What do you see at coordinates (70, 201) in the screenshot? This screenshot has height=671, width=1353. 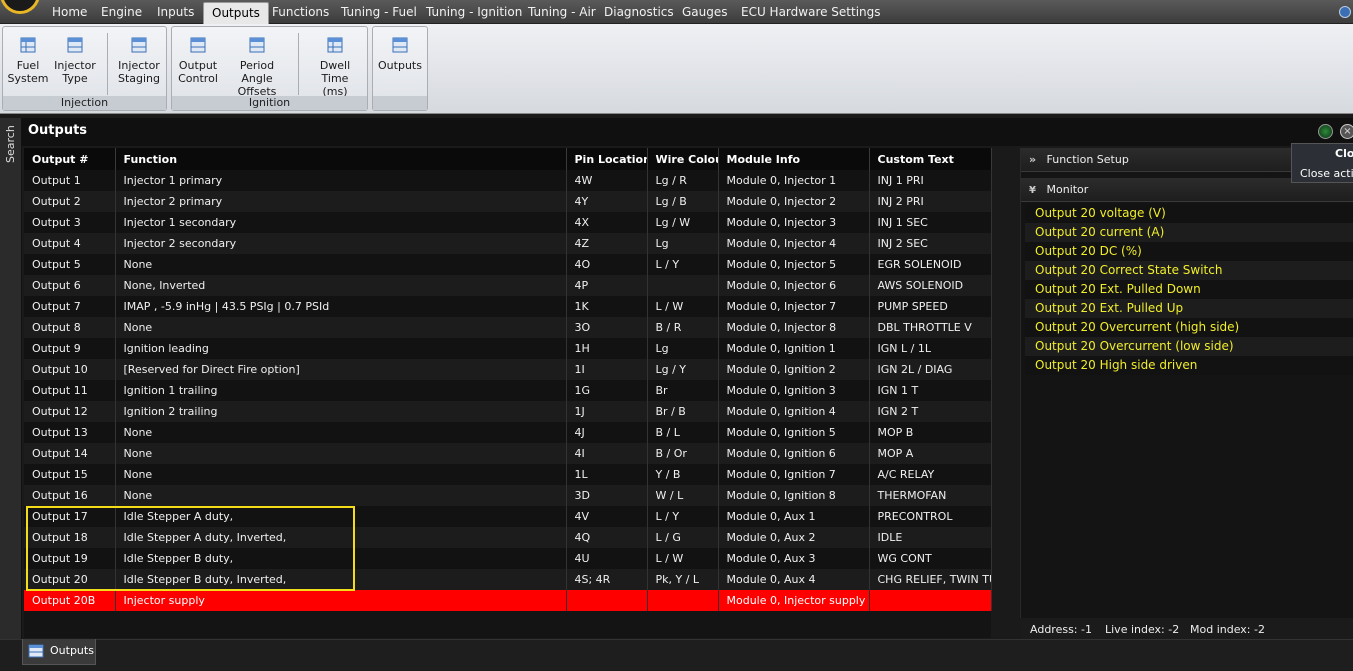 I see `output-cell: Output 2` at bounding box center [70, 201].